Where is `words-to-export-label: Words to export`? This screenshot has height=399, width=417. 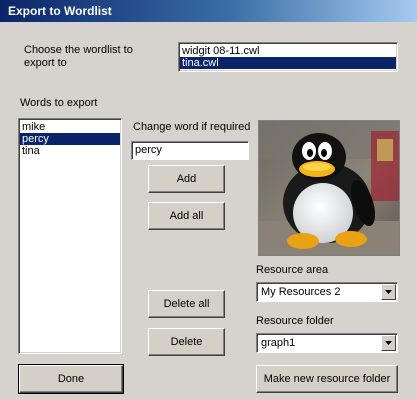
words-to-export-label: Words to export is located at coordinates (59, 103).